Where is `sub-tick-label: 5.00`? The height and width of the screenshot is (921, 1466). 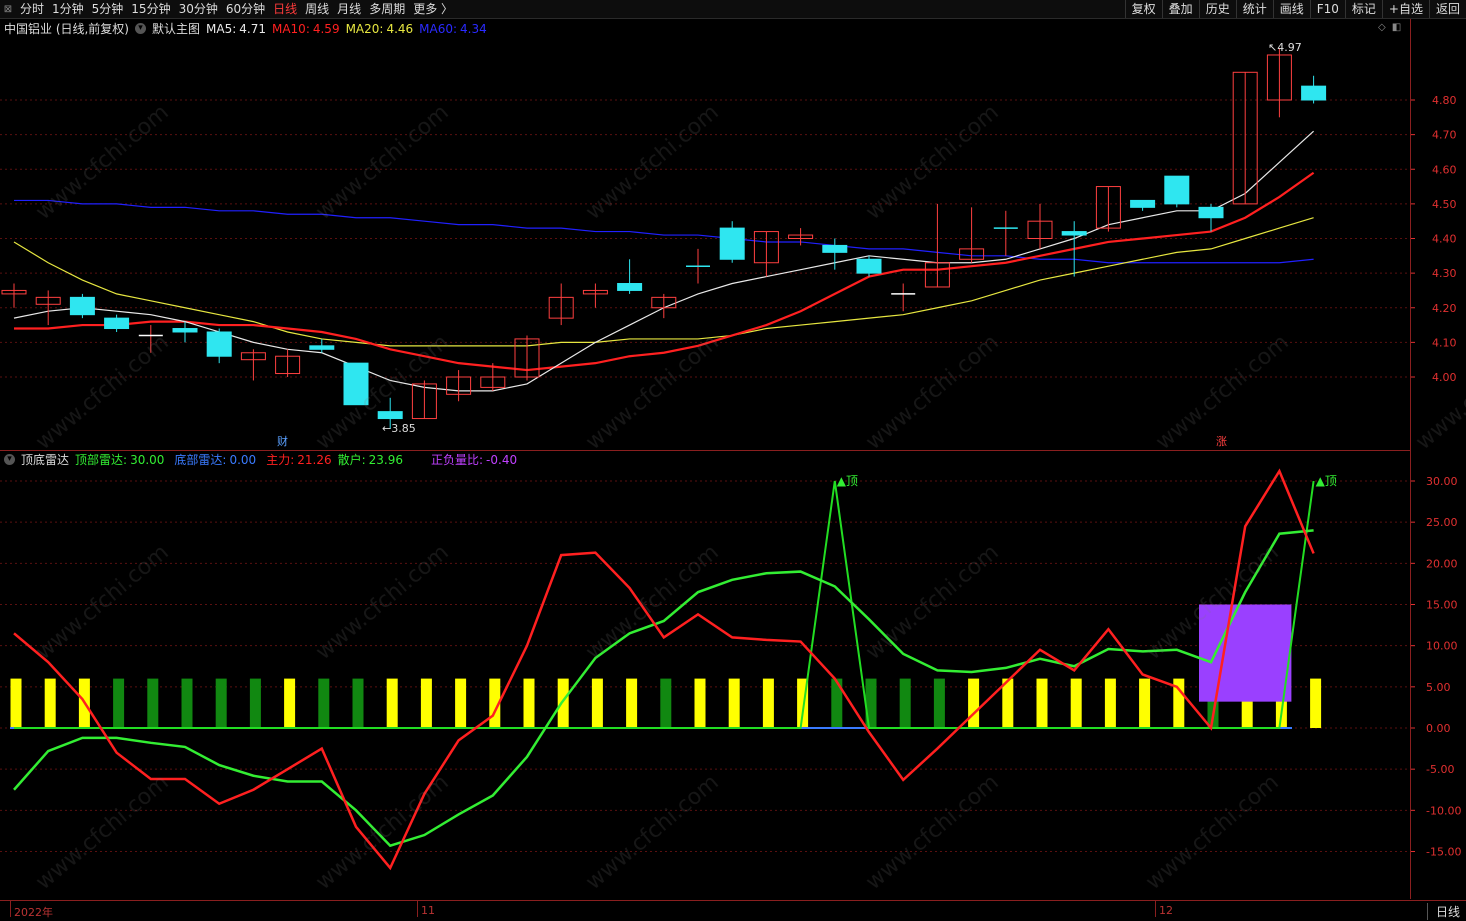
sub-tick-label: 5.00 is located at coordinates (1438, 687).